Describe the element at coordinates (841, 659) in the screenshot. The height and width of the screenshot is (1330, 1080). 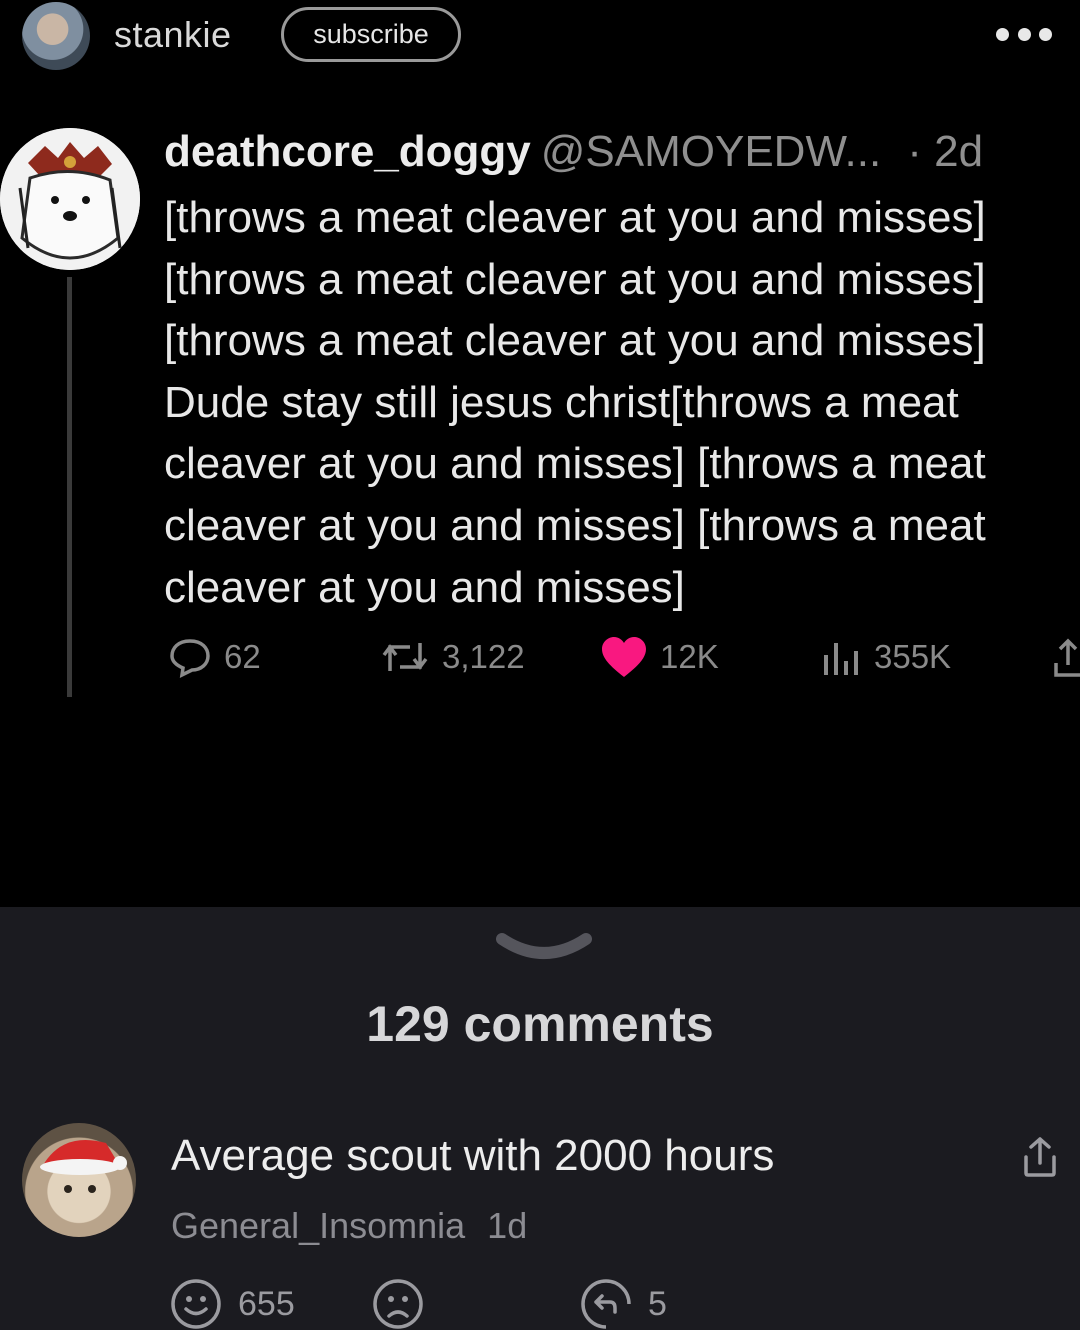
I see `views-bar-chart-icon` at that location.